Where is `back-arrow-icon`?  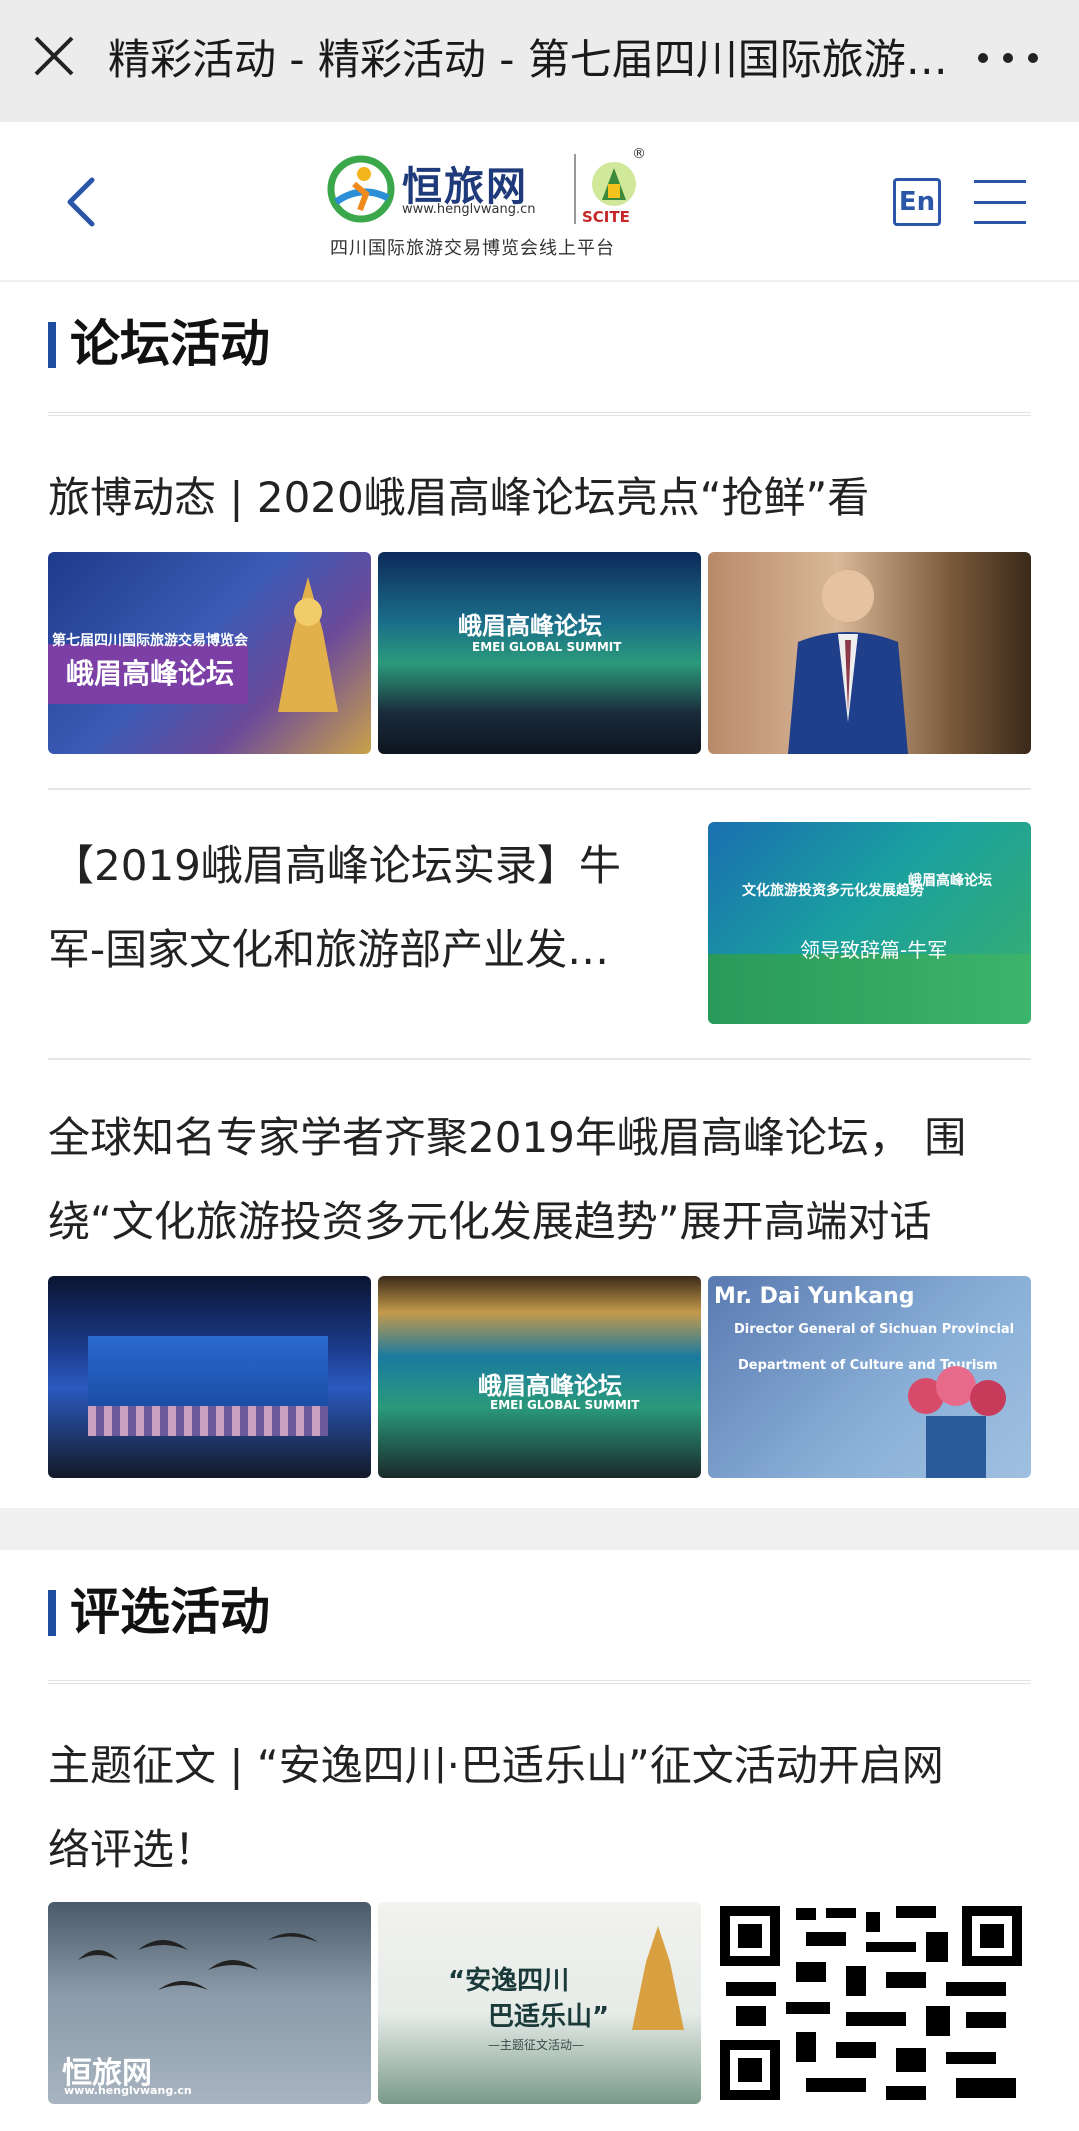
back-arrow-icon is located at coordinates (82, 202).